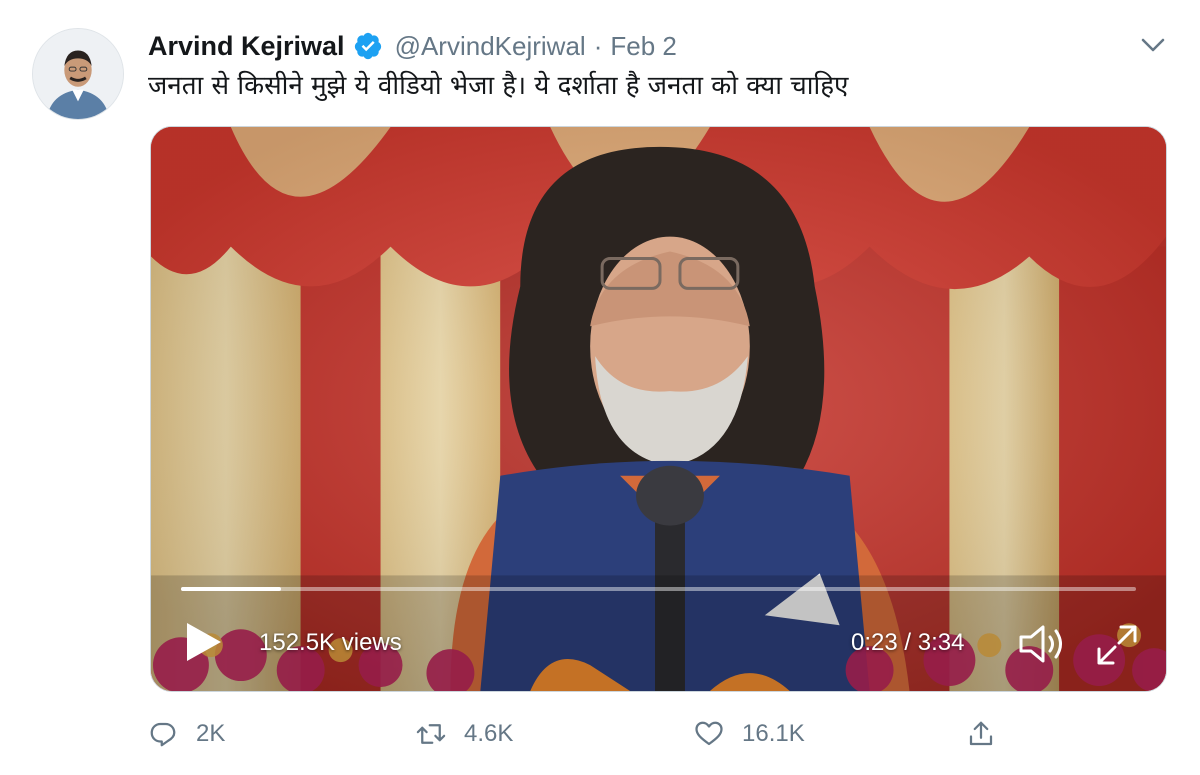 This screenshot has width=1200, height=775. I want to click on tweet-actions: 2K 4.6K 16.1K, so click(578, 734).